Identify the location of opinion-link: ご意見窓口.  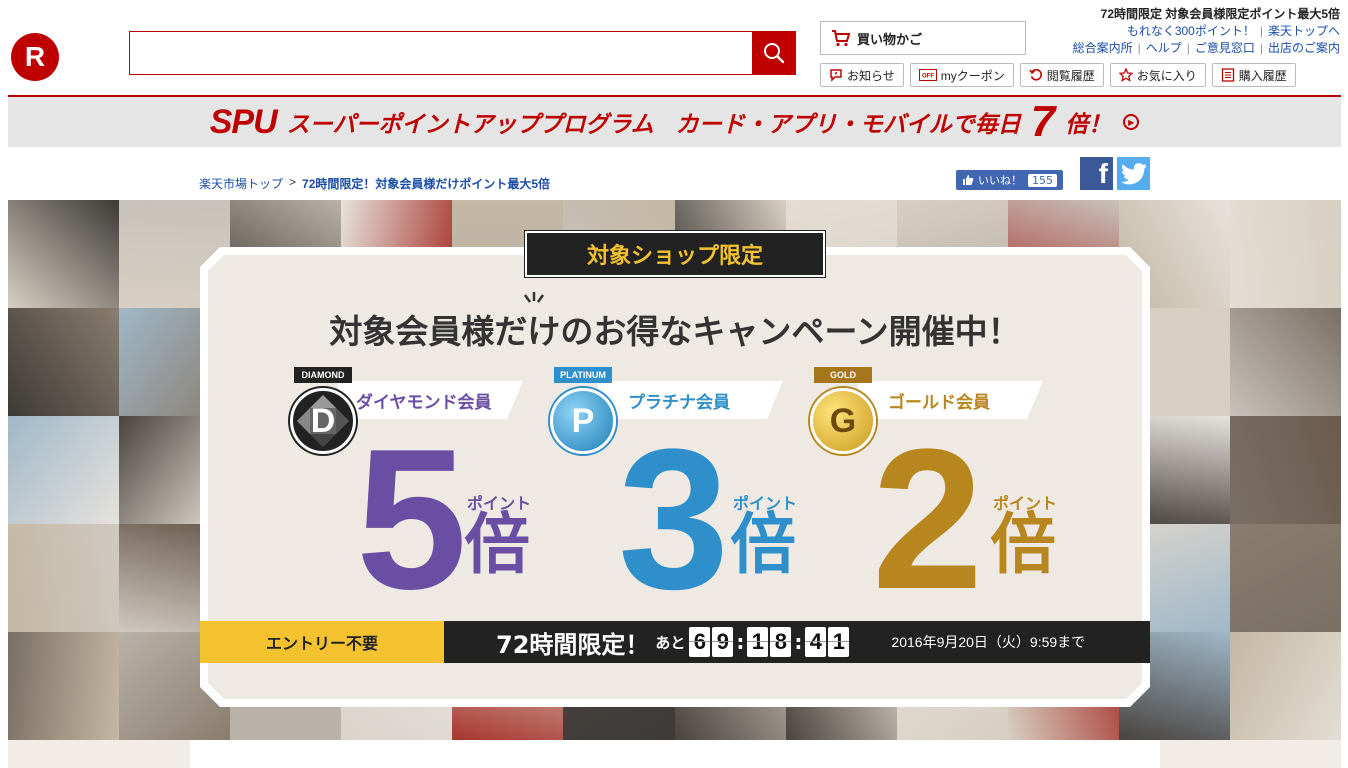
(1225, 48).